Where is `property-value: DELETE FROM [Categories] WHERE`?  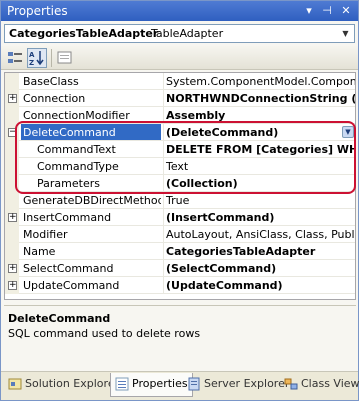 property-value: DELETE FROM [Categories] WHERE is located at coordinates (259, 149).